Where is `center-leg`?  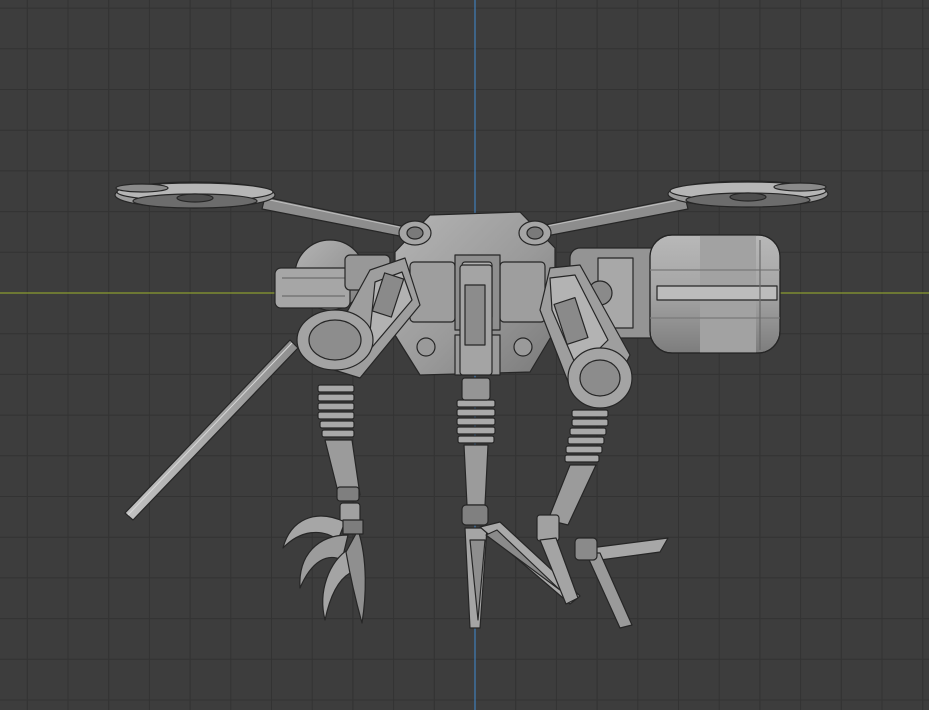
center-leg is located at coordinates (476, 395).